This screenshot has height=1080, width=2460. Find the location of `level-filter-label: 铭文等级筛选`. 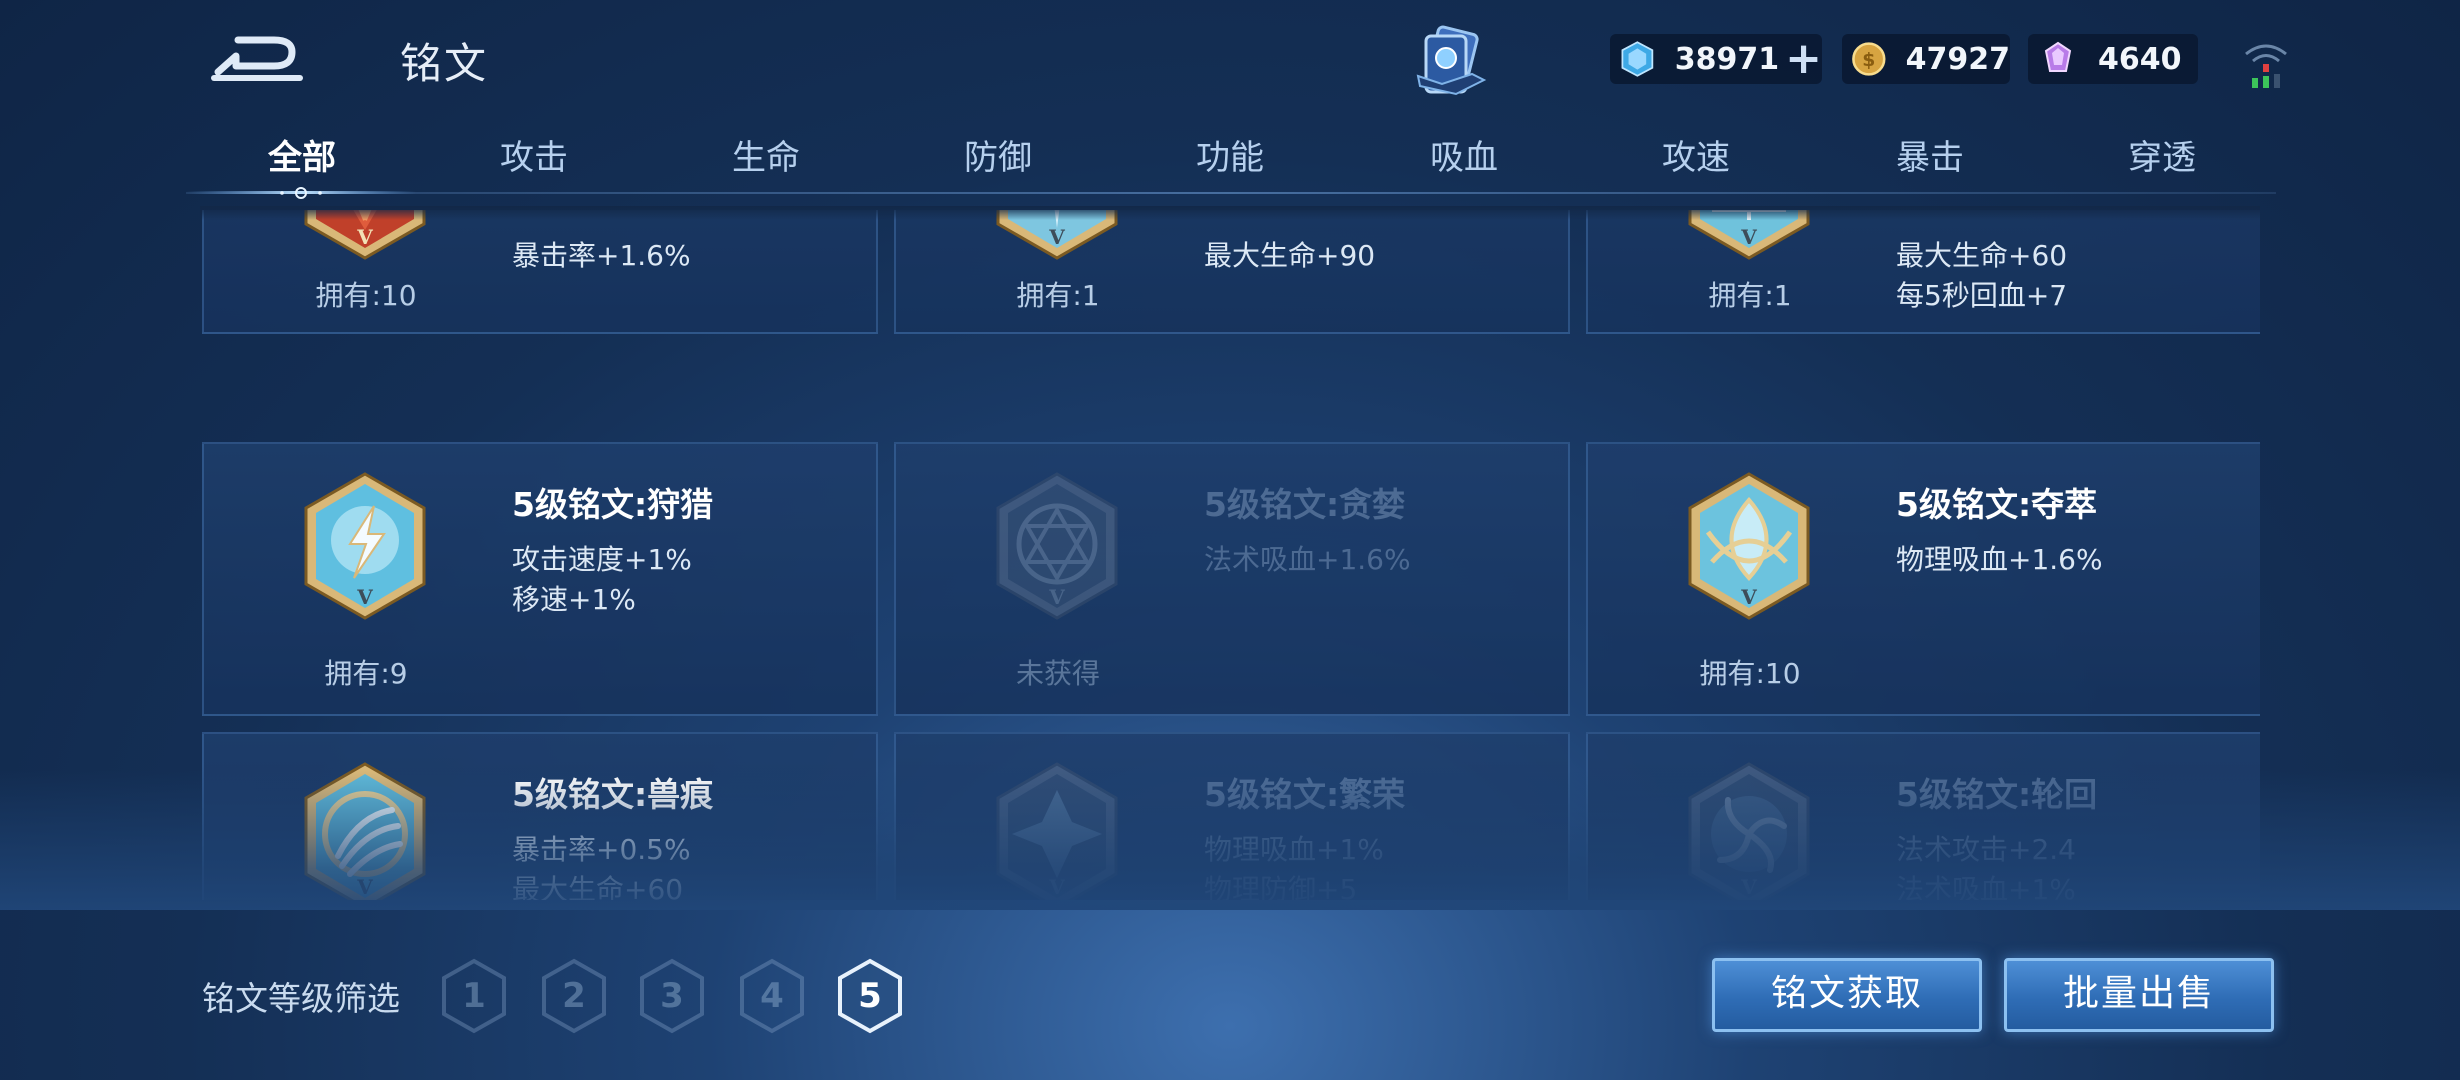

level-filter-label: 铭文等级筛选 is located at coordinates (301, 998).